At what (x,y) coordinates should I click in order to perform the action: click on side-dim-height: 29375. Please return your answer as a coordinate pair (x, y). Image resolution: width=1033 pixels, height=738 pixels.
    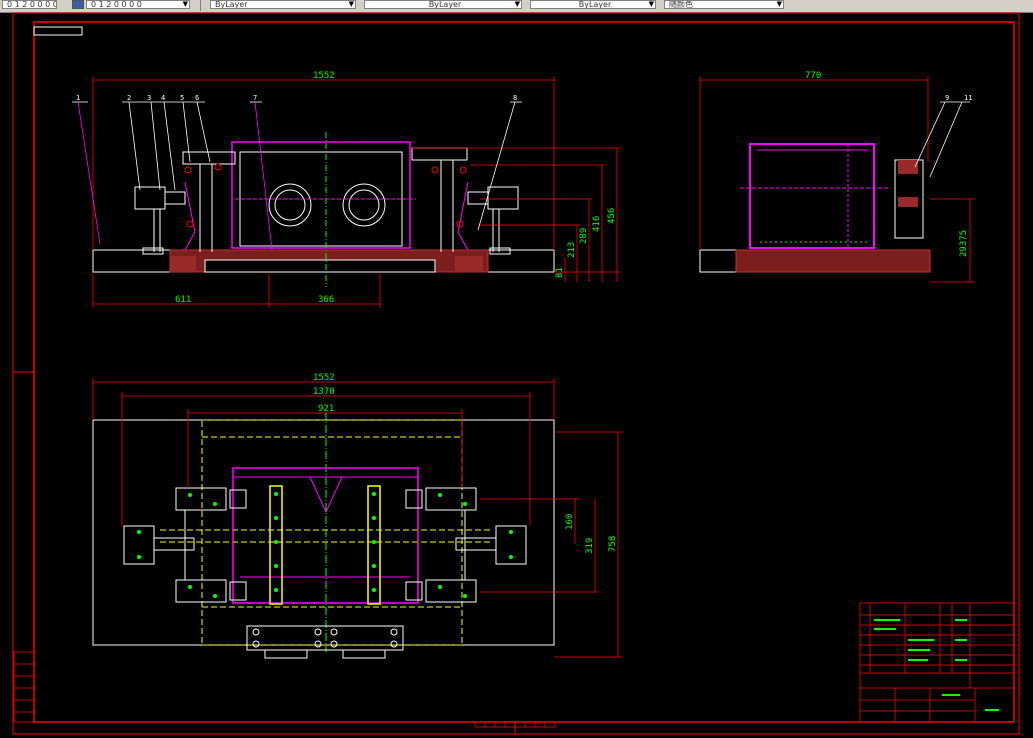
    Looking at the image, I should click on (964, 243).